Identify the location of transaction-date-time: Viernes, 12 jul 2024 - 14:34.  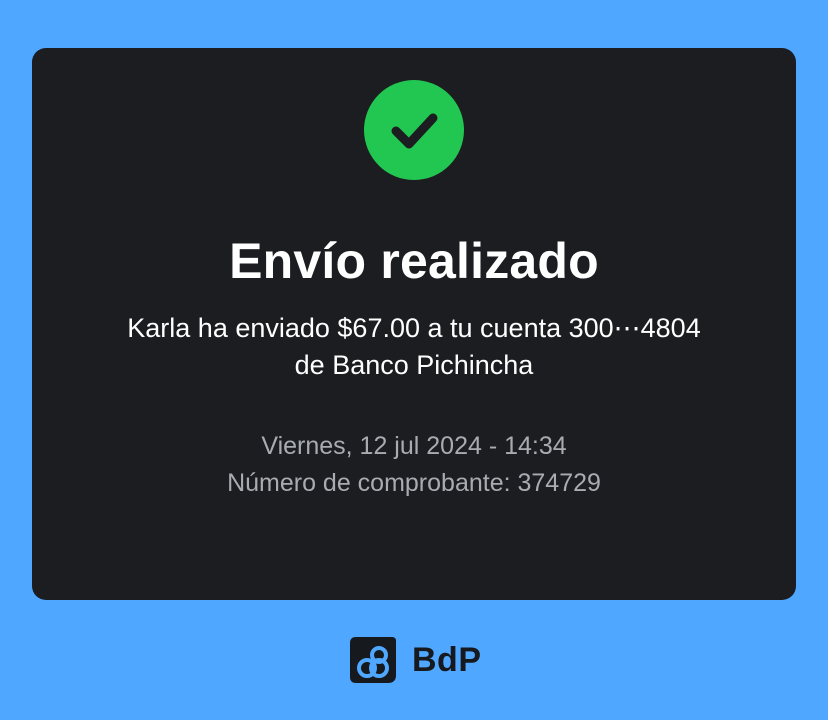
(414, 446).